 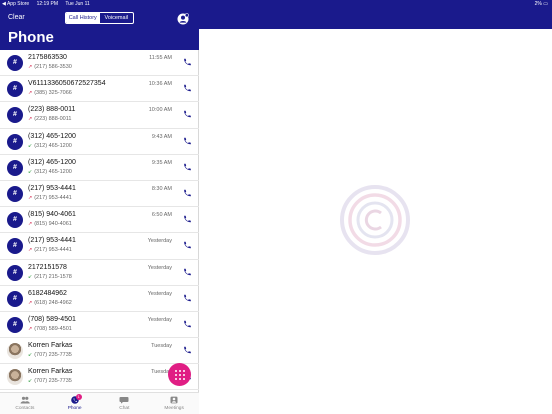 What do you see at coordinates (99, 168) in the screenshot?
I see `call-row: # (312) 465-1200 ↙ (312) 465-1200 9:35 AM` at bounding box center [99, 168].